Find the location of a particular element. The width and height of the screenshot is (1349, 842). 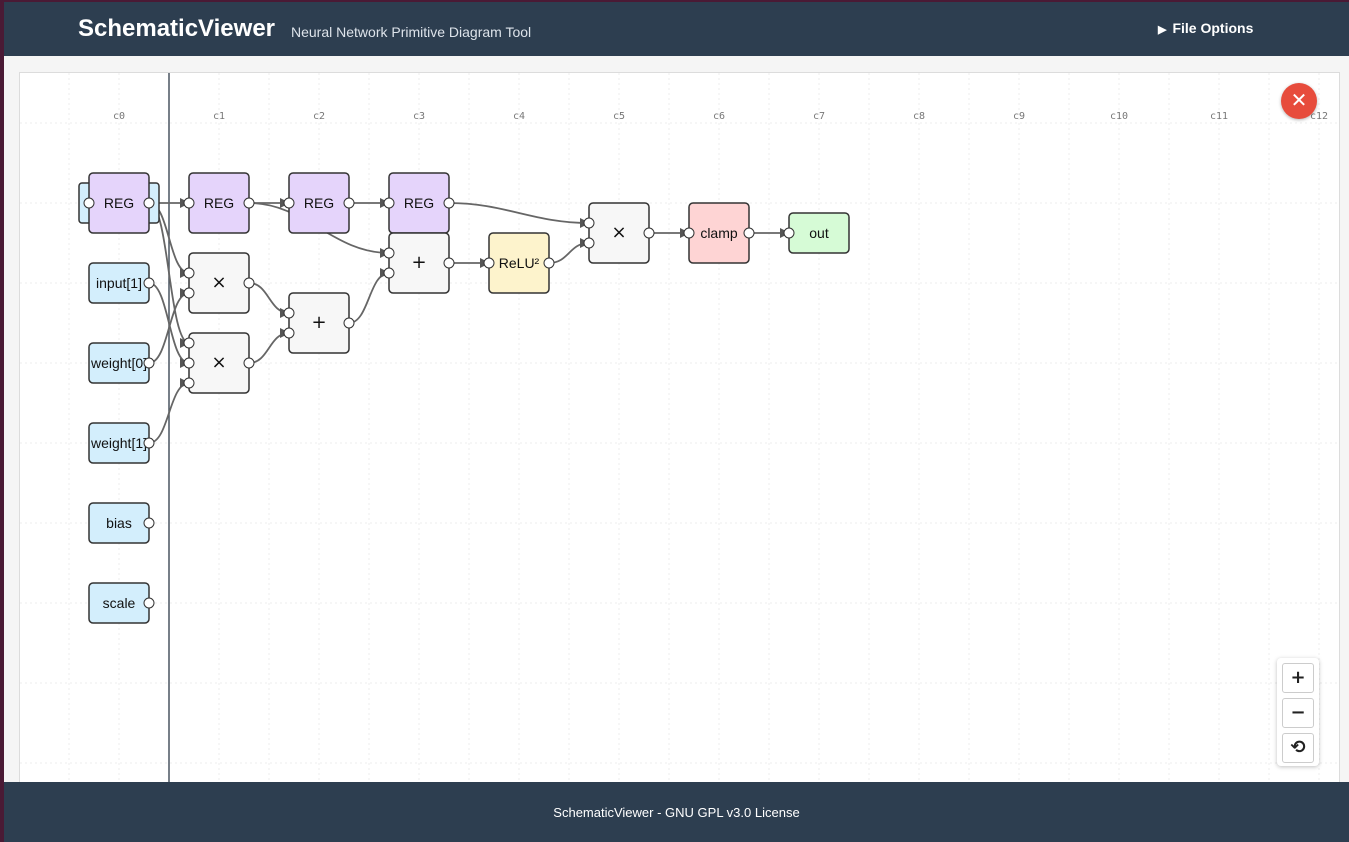

node-mul3: × is located at coordinates (619, 233).